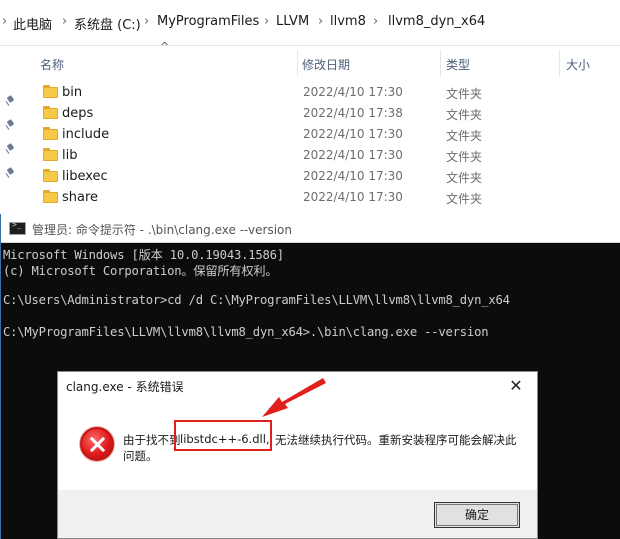  What do you see at coordinates (297, 514) in the screenshot?
I see `dialog-footer: 确定` at bounding box center [297, 514].